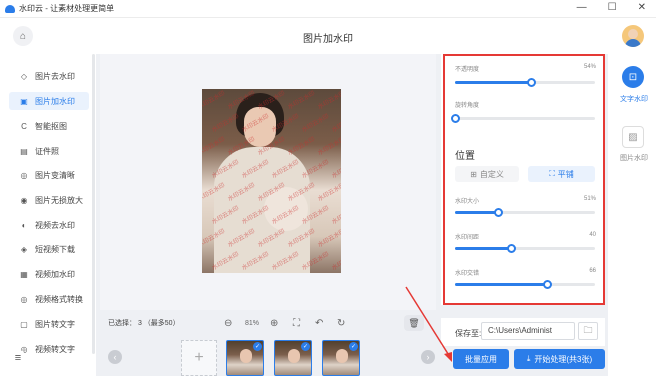 The image size is (656, 376). I want to click on window-title: 水印云 - 让素材处理更简单, so click(67, 8).